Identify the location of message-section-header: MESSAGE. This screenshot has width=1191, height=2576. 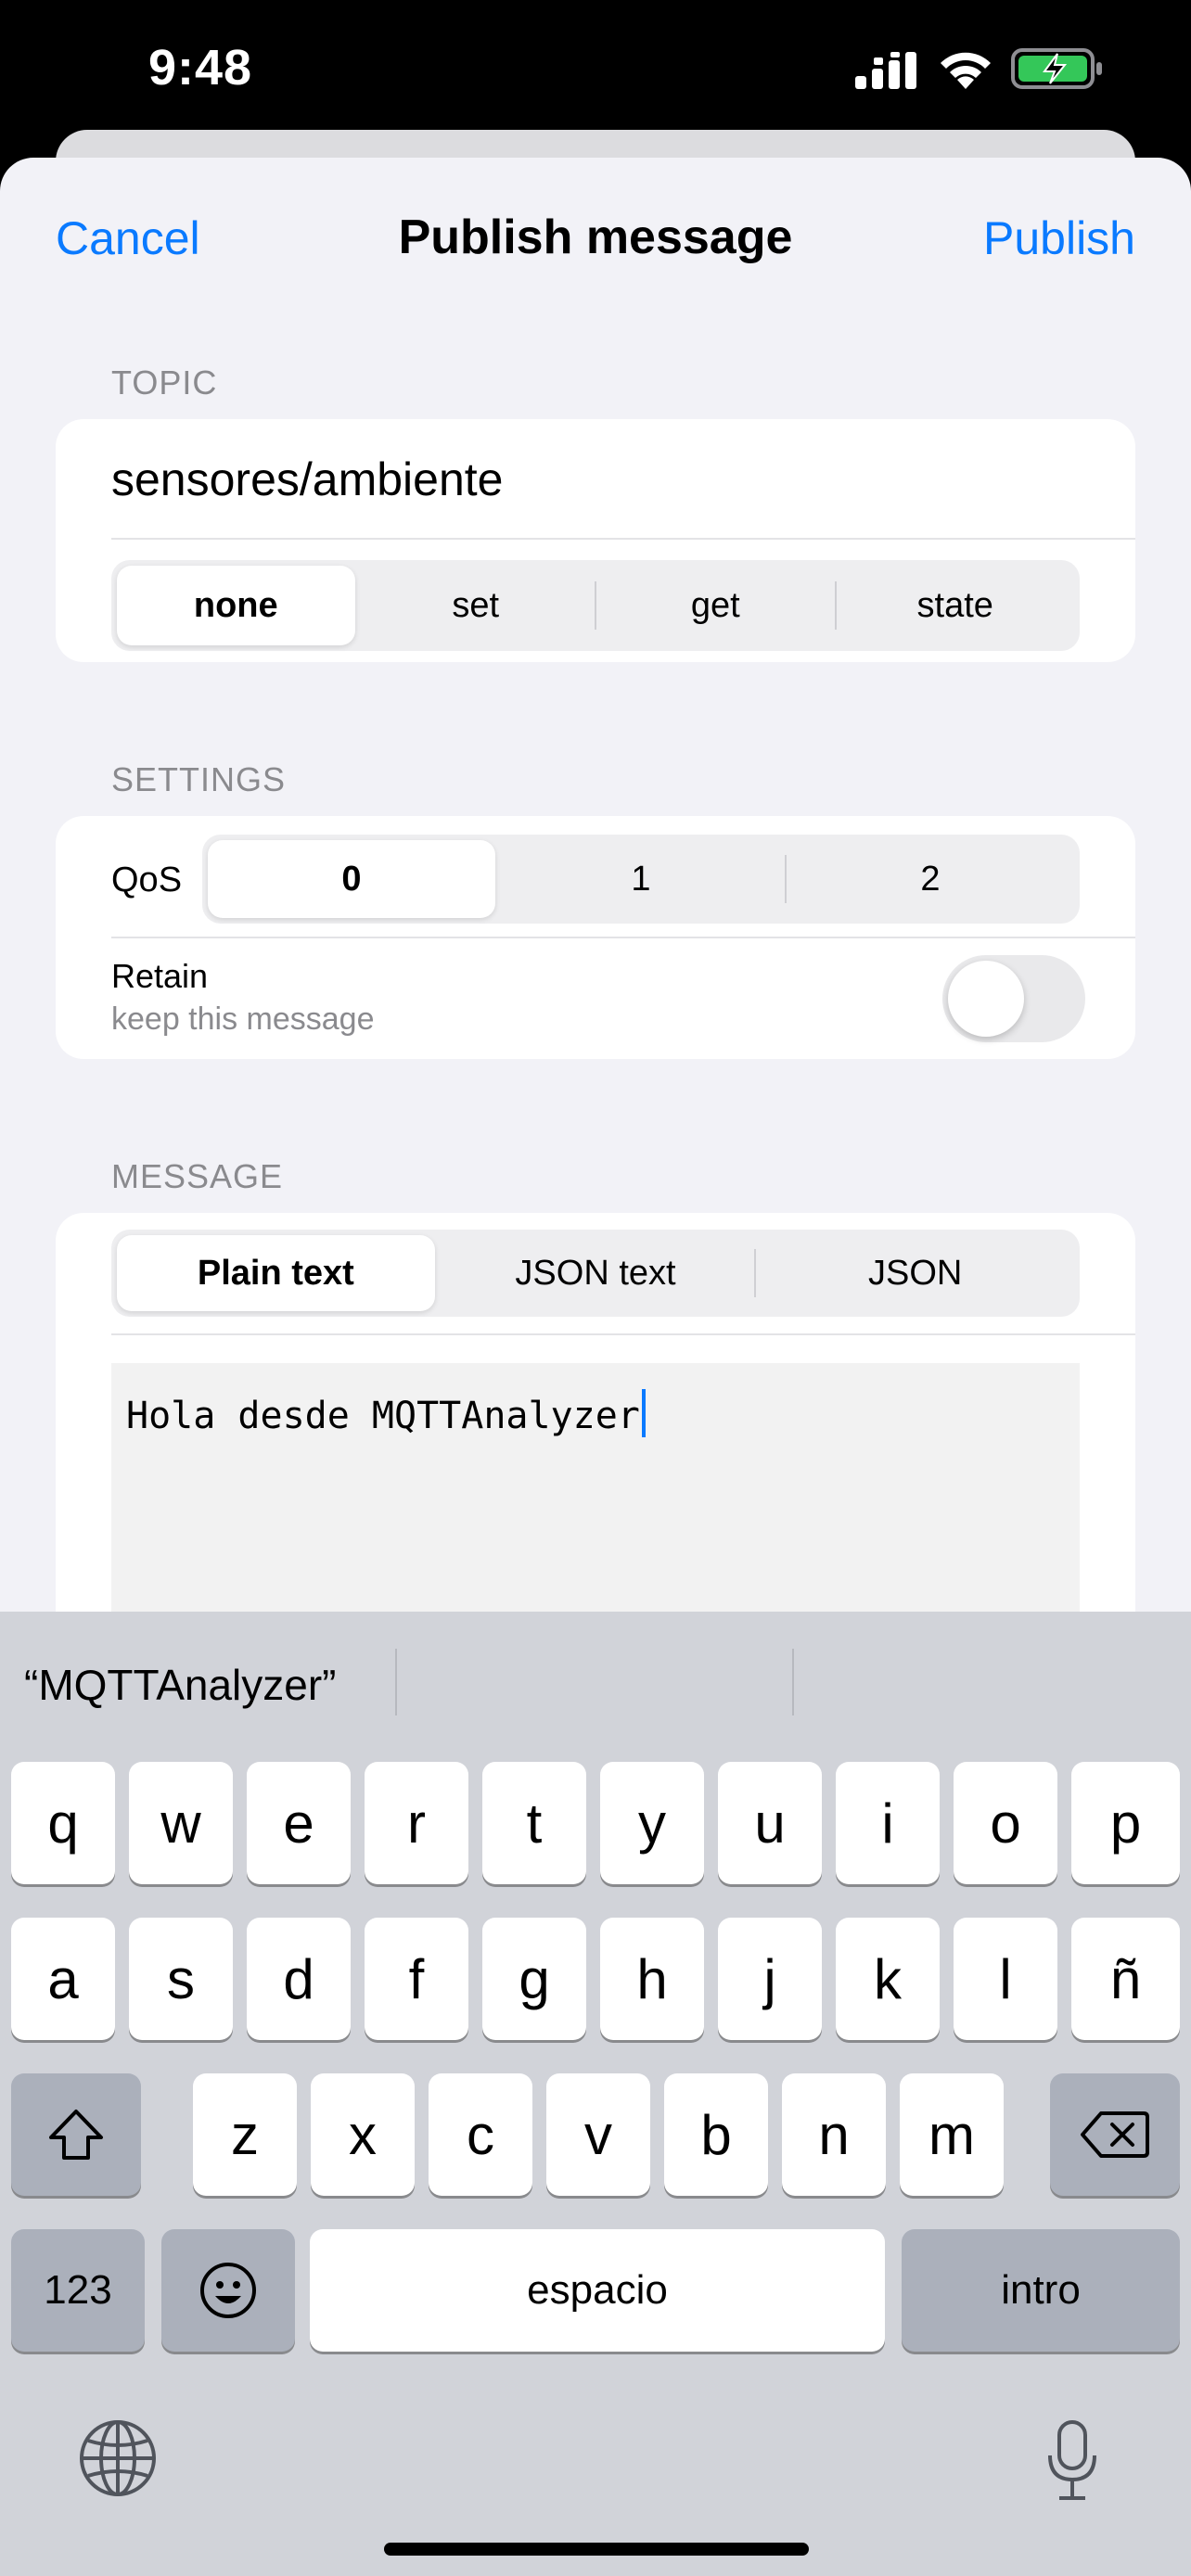
(197, 1176).